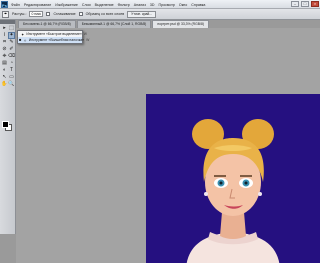 The image size is (320, 263). What do you see at coordinates (4, 84) in the screenshot?
I see `hand-tool-icon: ✋` at bounding box center [4, 84].